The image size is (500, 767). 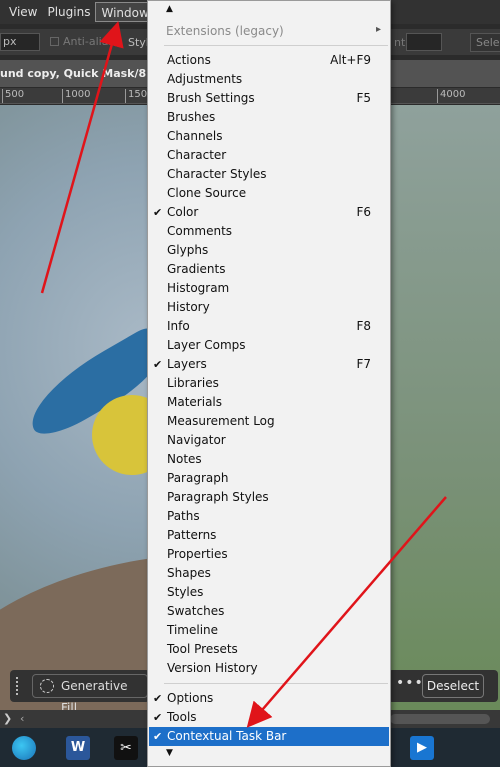 I want to click on menu-item-navigator: Navigator, so click(x=269, y=440).